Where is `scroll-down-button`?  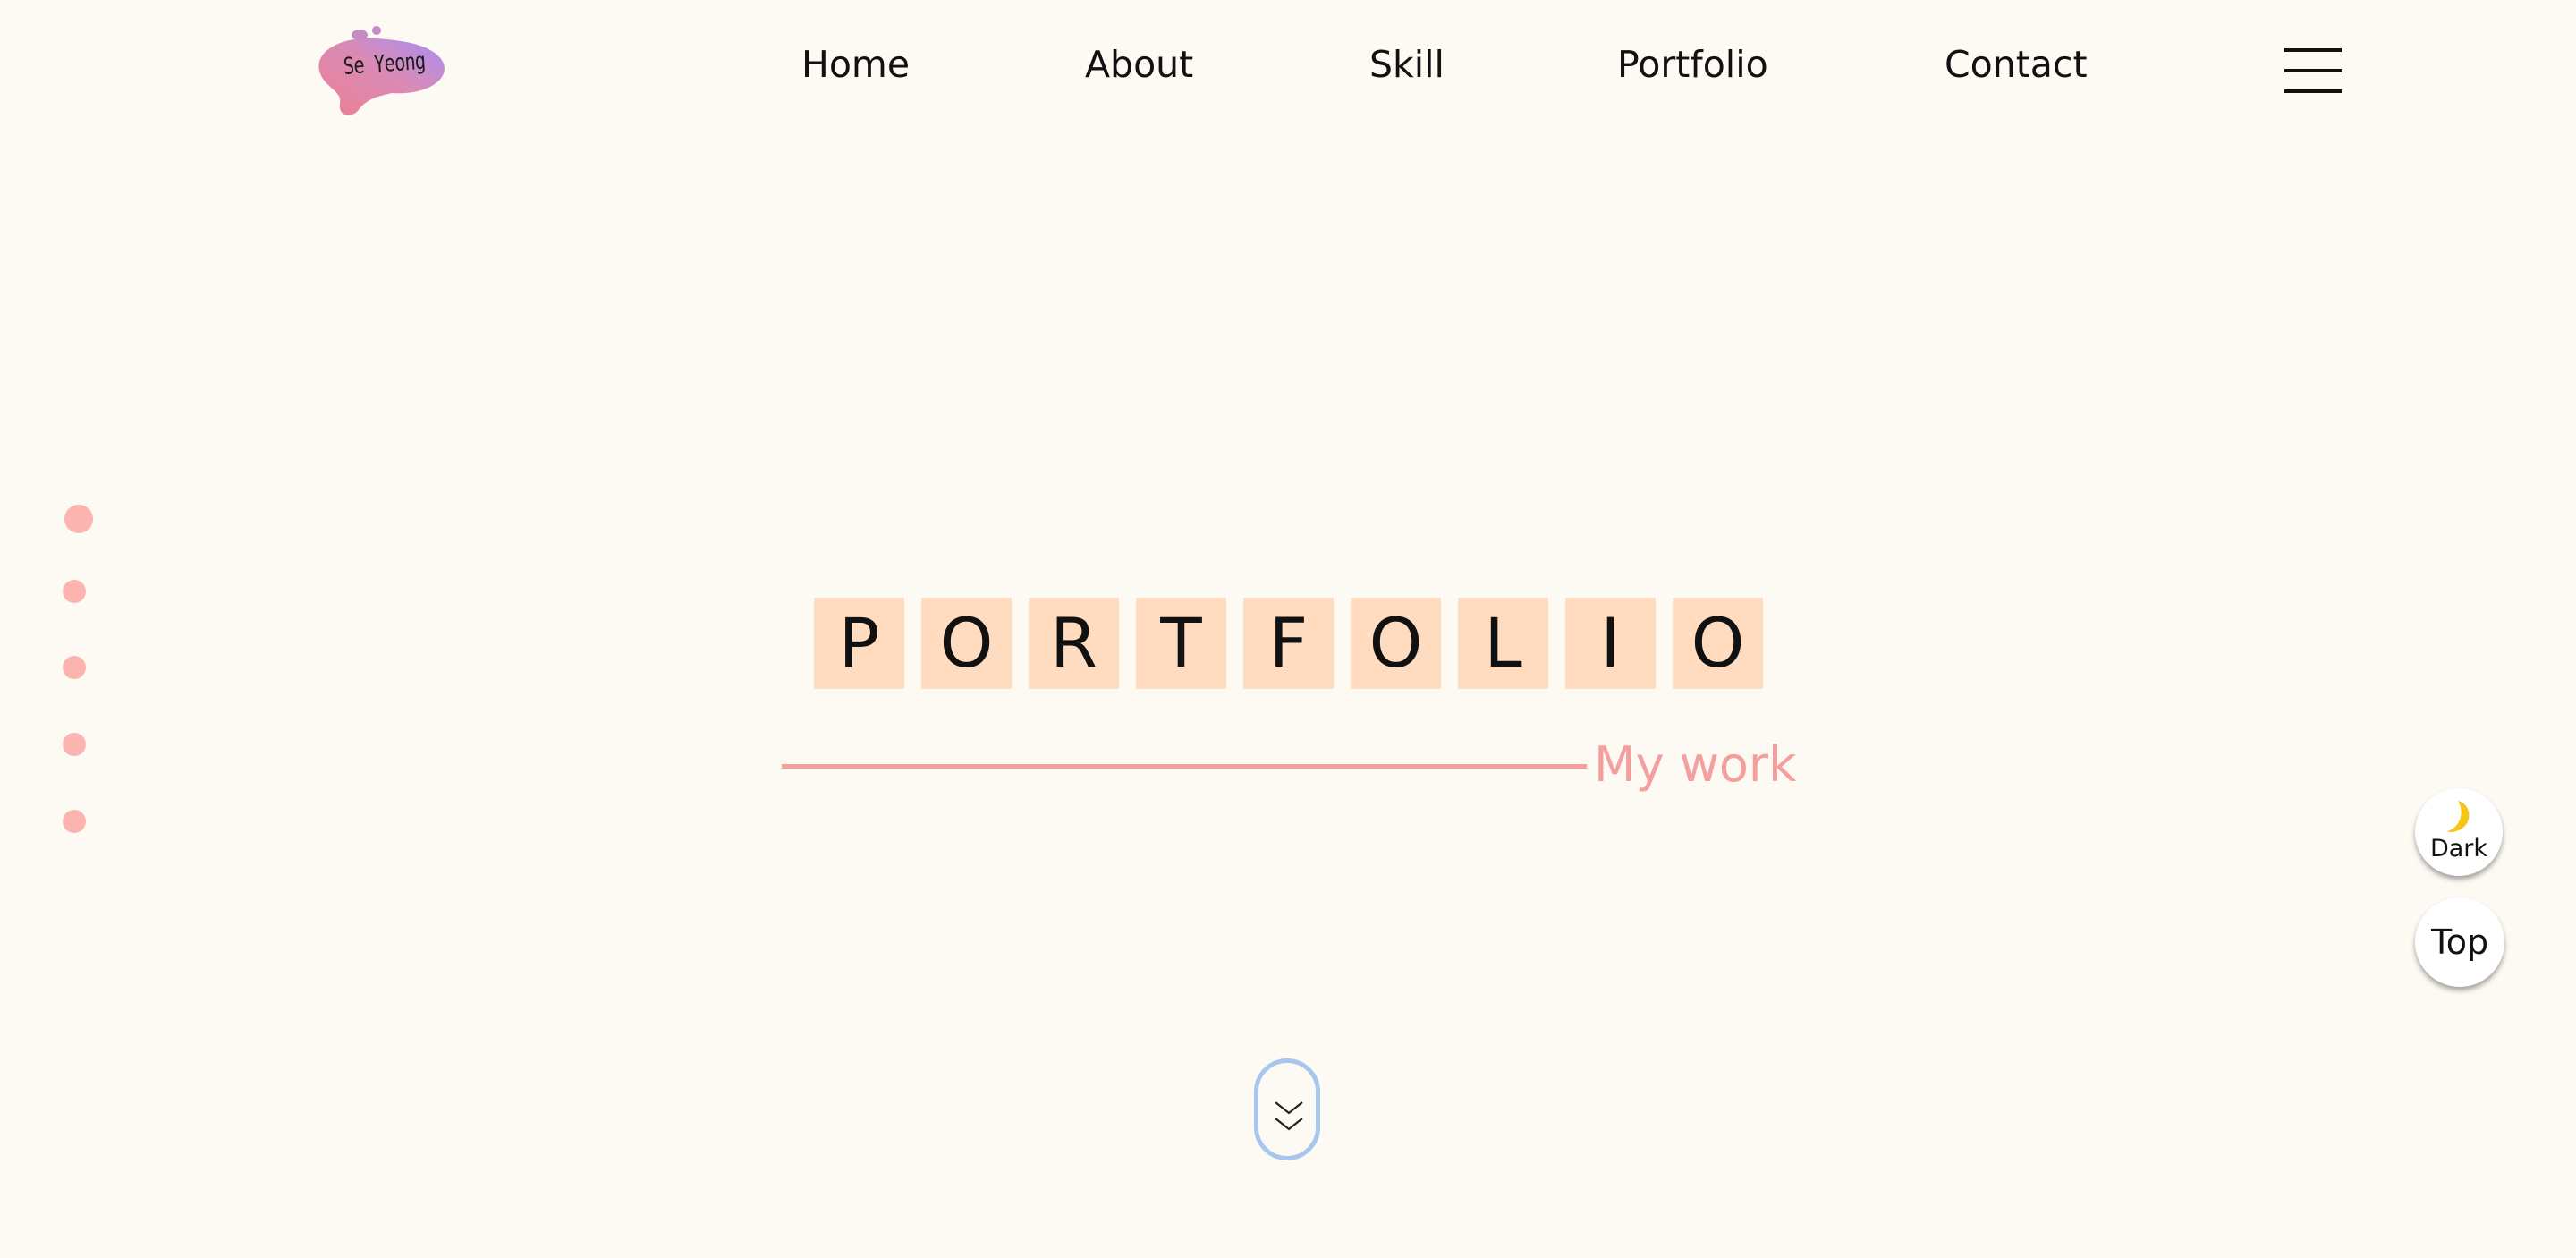
scroll-down-button is located at coordinates (1287, 1109).